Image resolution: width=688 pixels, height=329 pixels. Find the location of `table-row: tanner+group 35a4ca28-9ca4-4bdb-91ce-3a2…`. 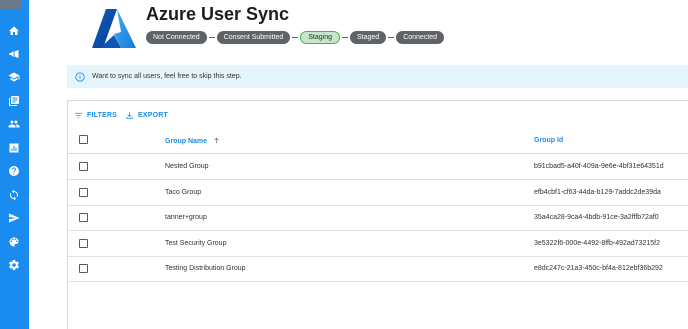

table-row: tanner+group 35a4ca28-9ca4-4bdb-91ce-3a2… is located at coordinates (378, 218).